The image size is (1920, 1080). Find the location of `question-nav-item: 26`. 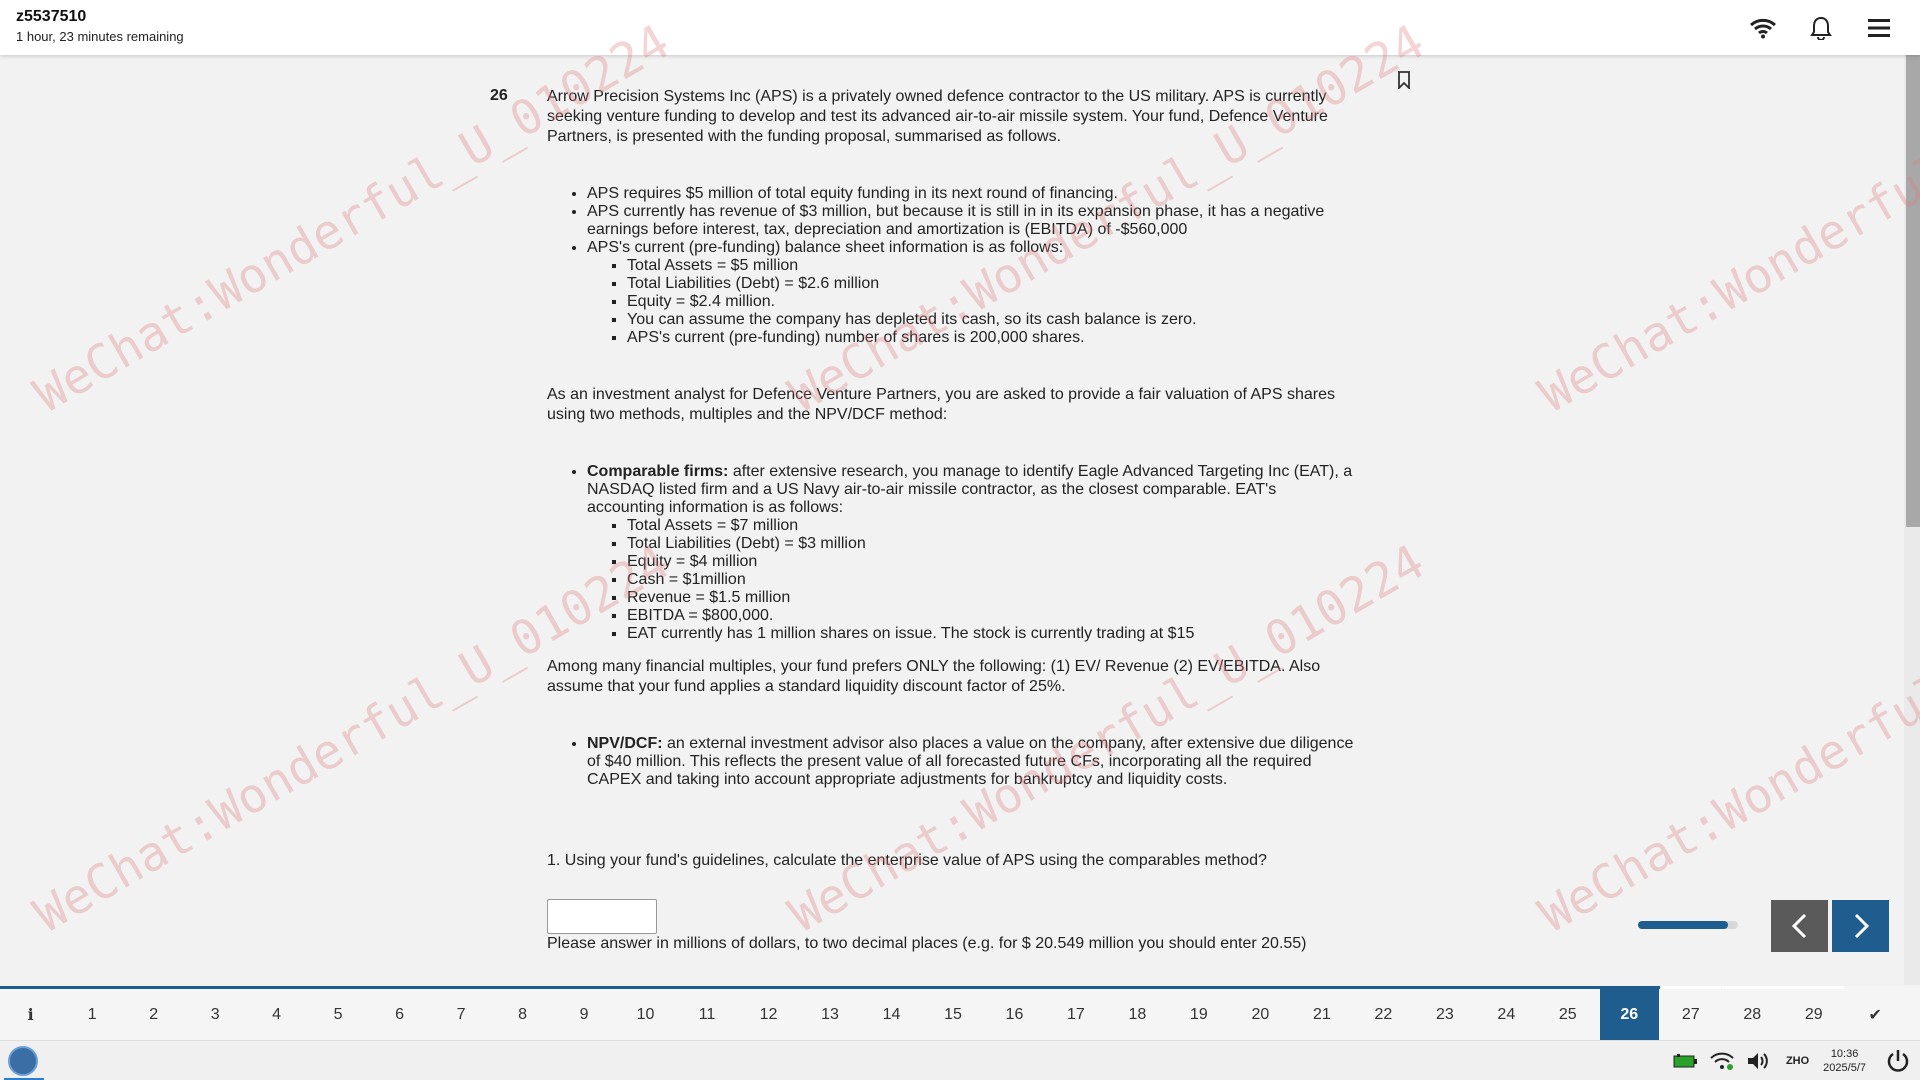

question-nav-item: 26 is located at coordinates (1628, 1013).